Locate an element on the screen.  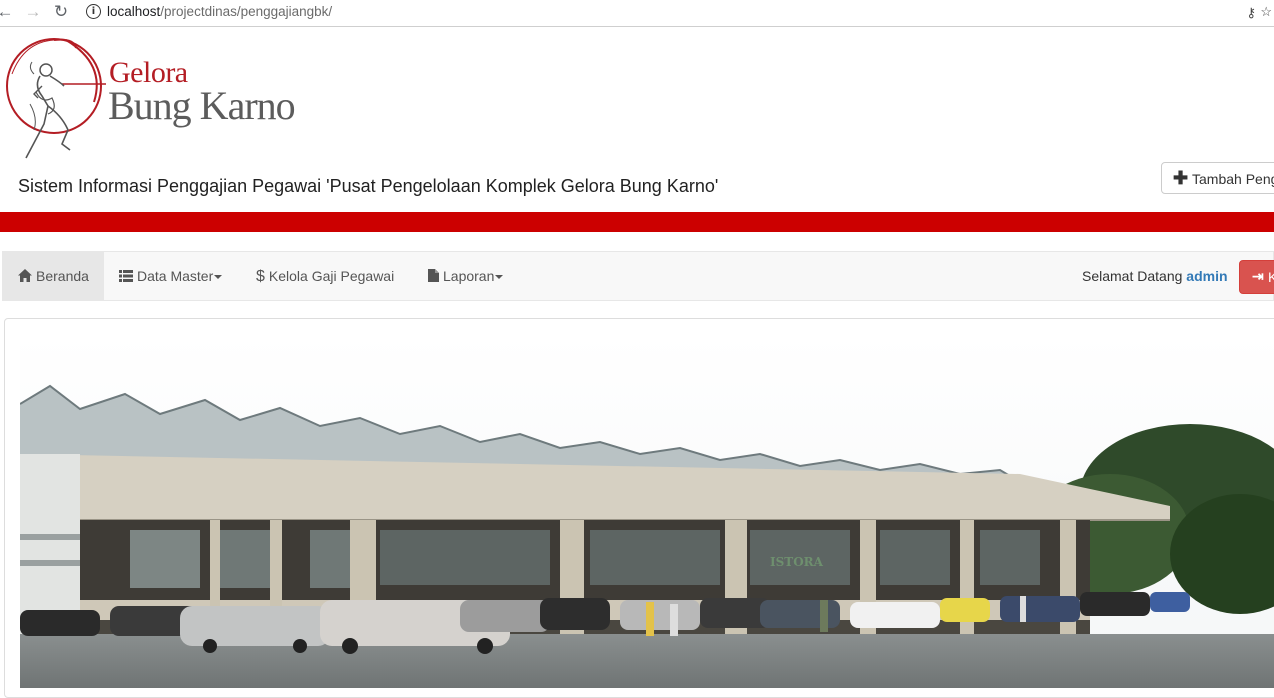
reload-icon: ↻ is located at coordinates (61, 12).